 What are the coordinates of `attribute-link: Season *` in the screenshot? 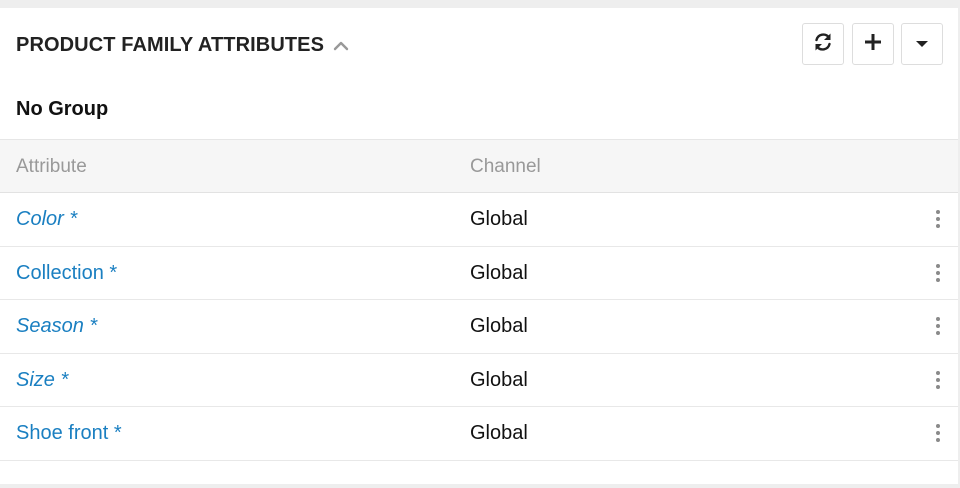 It's located at (56, 326).